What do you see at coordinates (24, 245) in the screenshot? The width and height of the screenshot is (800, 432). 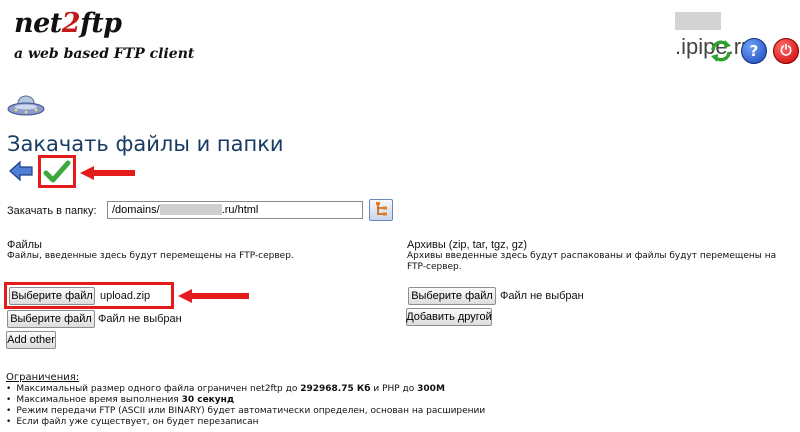 I see `files-heading: Файлы` at bounding box center [24, 245].